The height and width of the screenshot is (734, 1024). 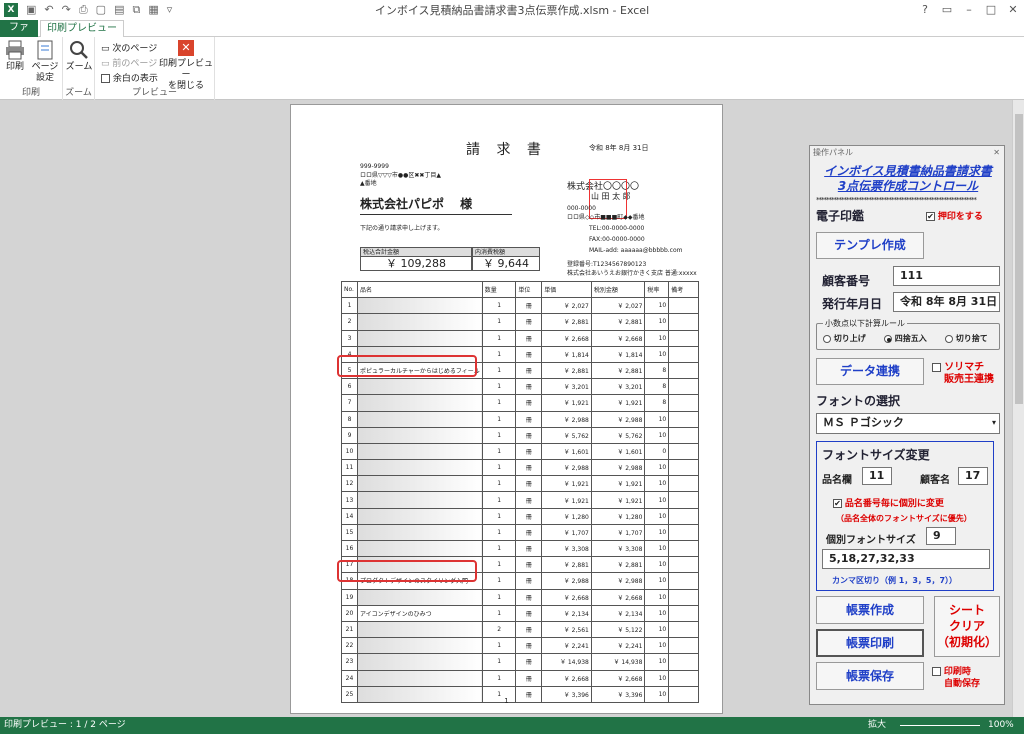 I want to click on per-item-check-box: ✔, so click(x=837, y=503).